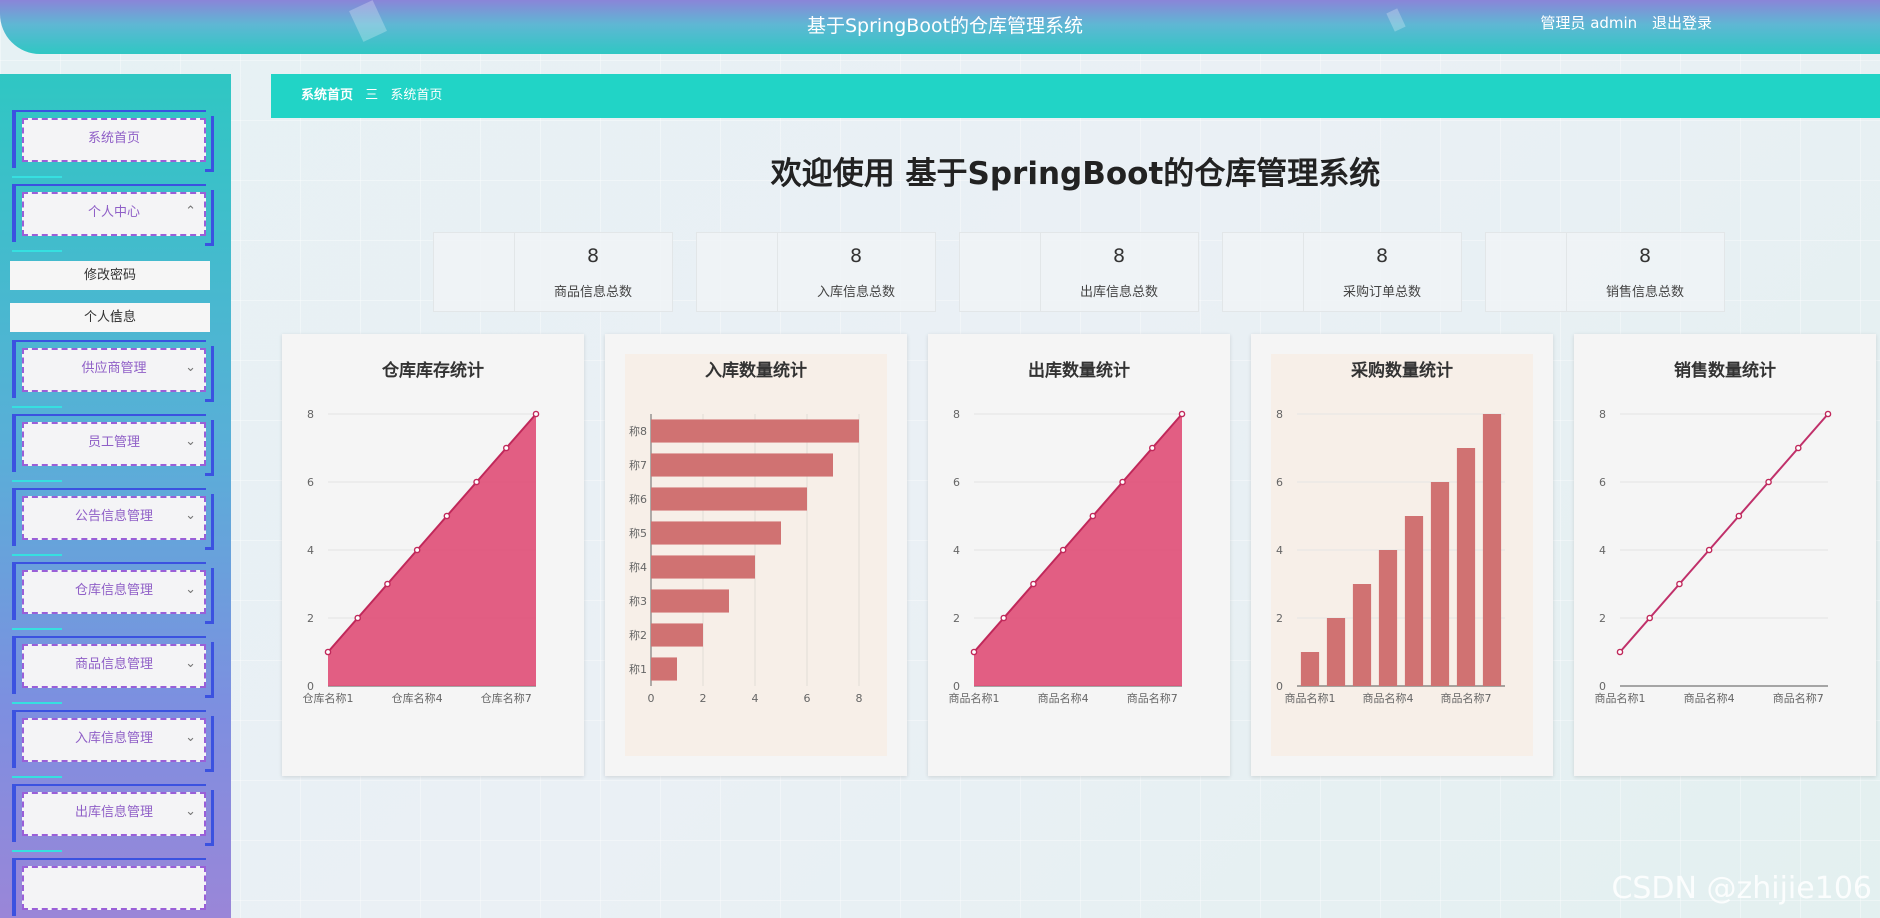  I want to click on sidebar-item-supplier: 供应商管理 ⌄, so click(113, 374).